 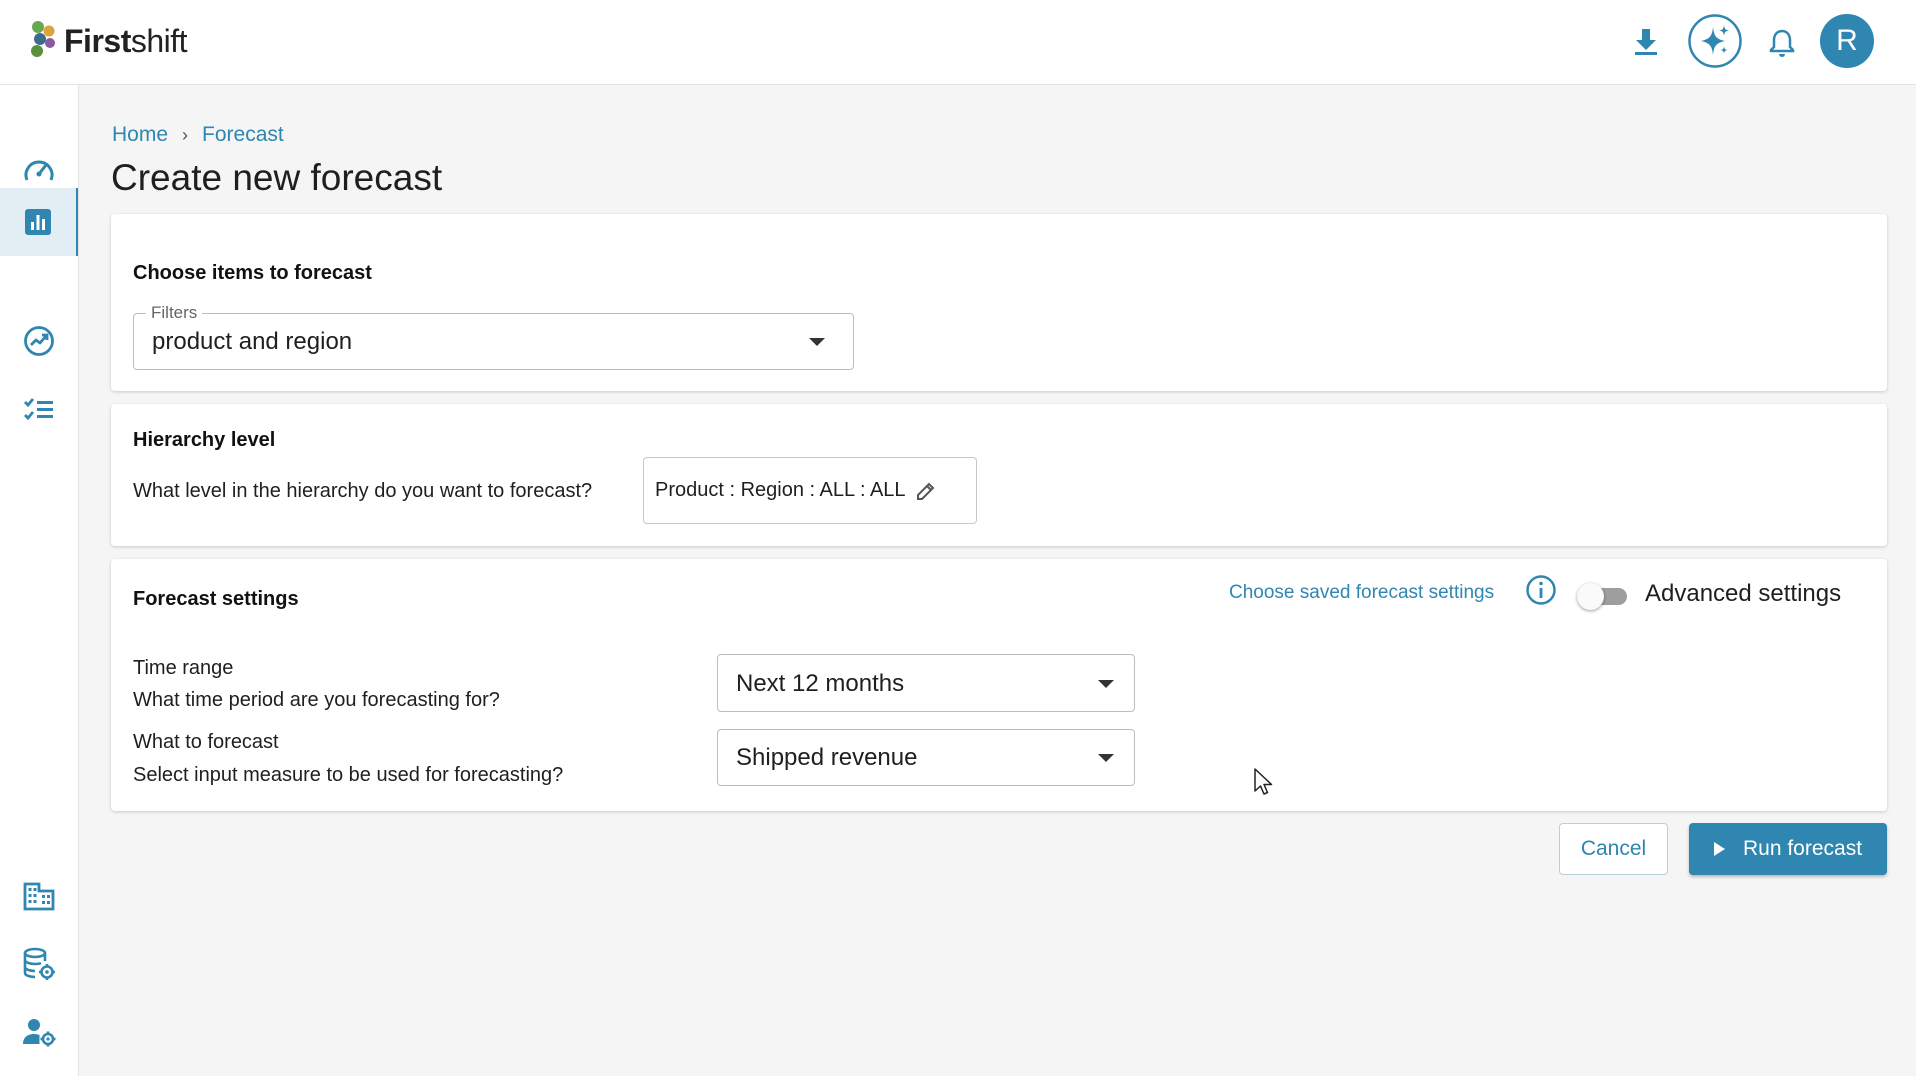 I want to click on mouse-cursor-icon, so click(x=1264, y=784).